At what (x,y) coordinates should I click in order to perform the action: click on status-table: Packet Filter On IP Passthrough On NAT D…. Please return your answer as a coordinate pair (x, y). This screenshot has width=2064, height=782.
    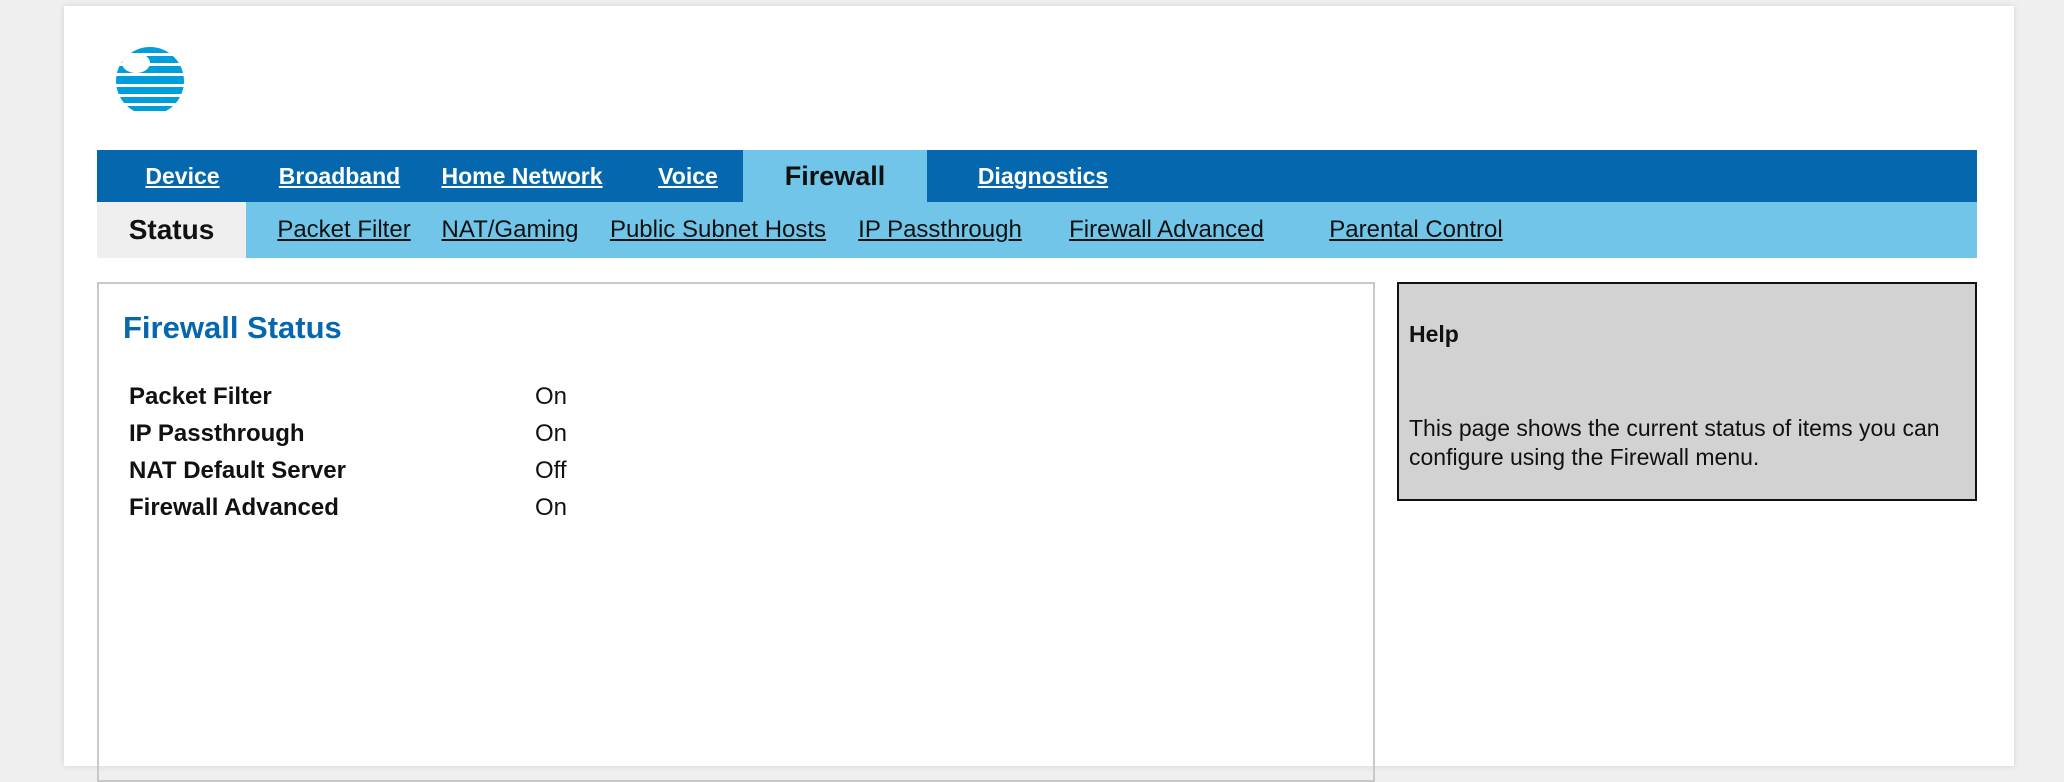
    Looking at the image, I should click on (348, 452).